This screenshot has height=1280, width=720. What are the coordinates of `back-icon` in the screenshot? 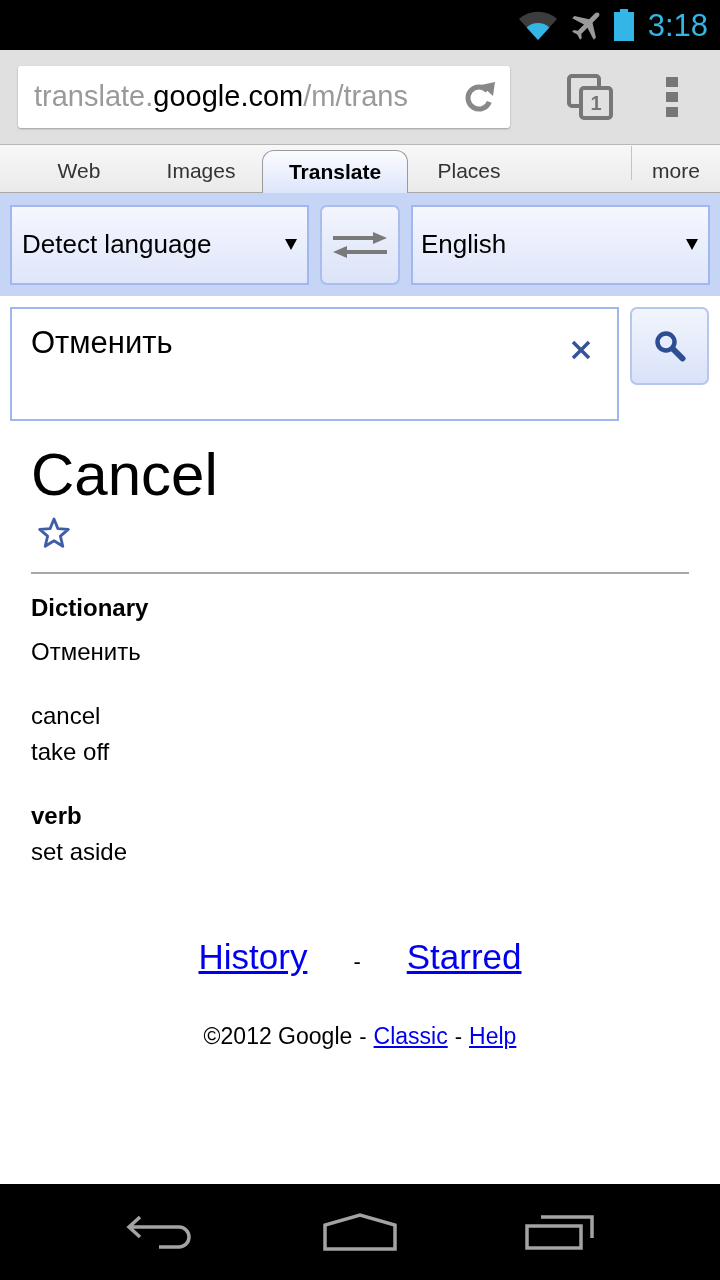 It's located at (160, 1232).